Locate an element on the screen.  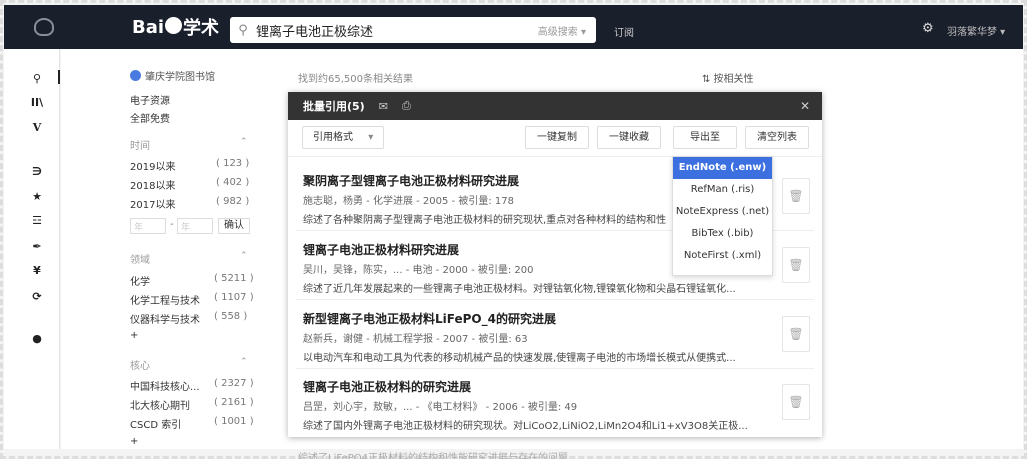
filter-electronic: 电子资源 is located at coordinates (150, 99).